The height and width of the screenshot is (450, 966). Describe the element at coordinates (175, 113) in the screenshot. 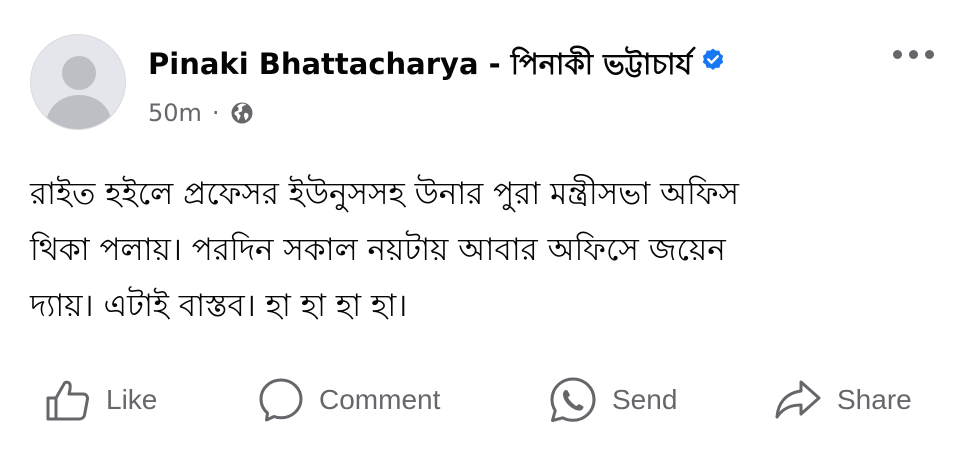

I see `timestamp: 50m` at that location.